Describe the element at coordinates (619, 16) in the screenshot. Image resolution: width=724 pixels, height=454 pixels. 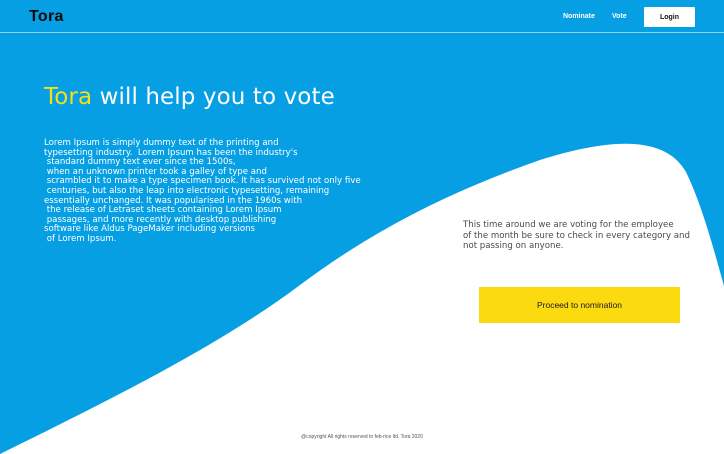
I see `nav-vote-link: Vote` at that location.